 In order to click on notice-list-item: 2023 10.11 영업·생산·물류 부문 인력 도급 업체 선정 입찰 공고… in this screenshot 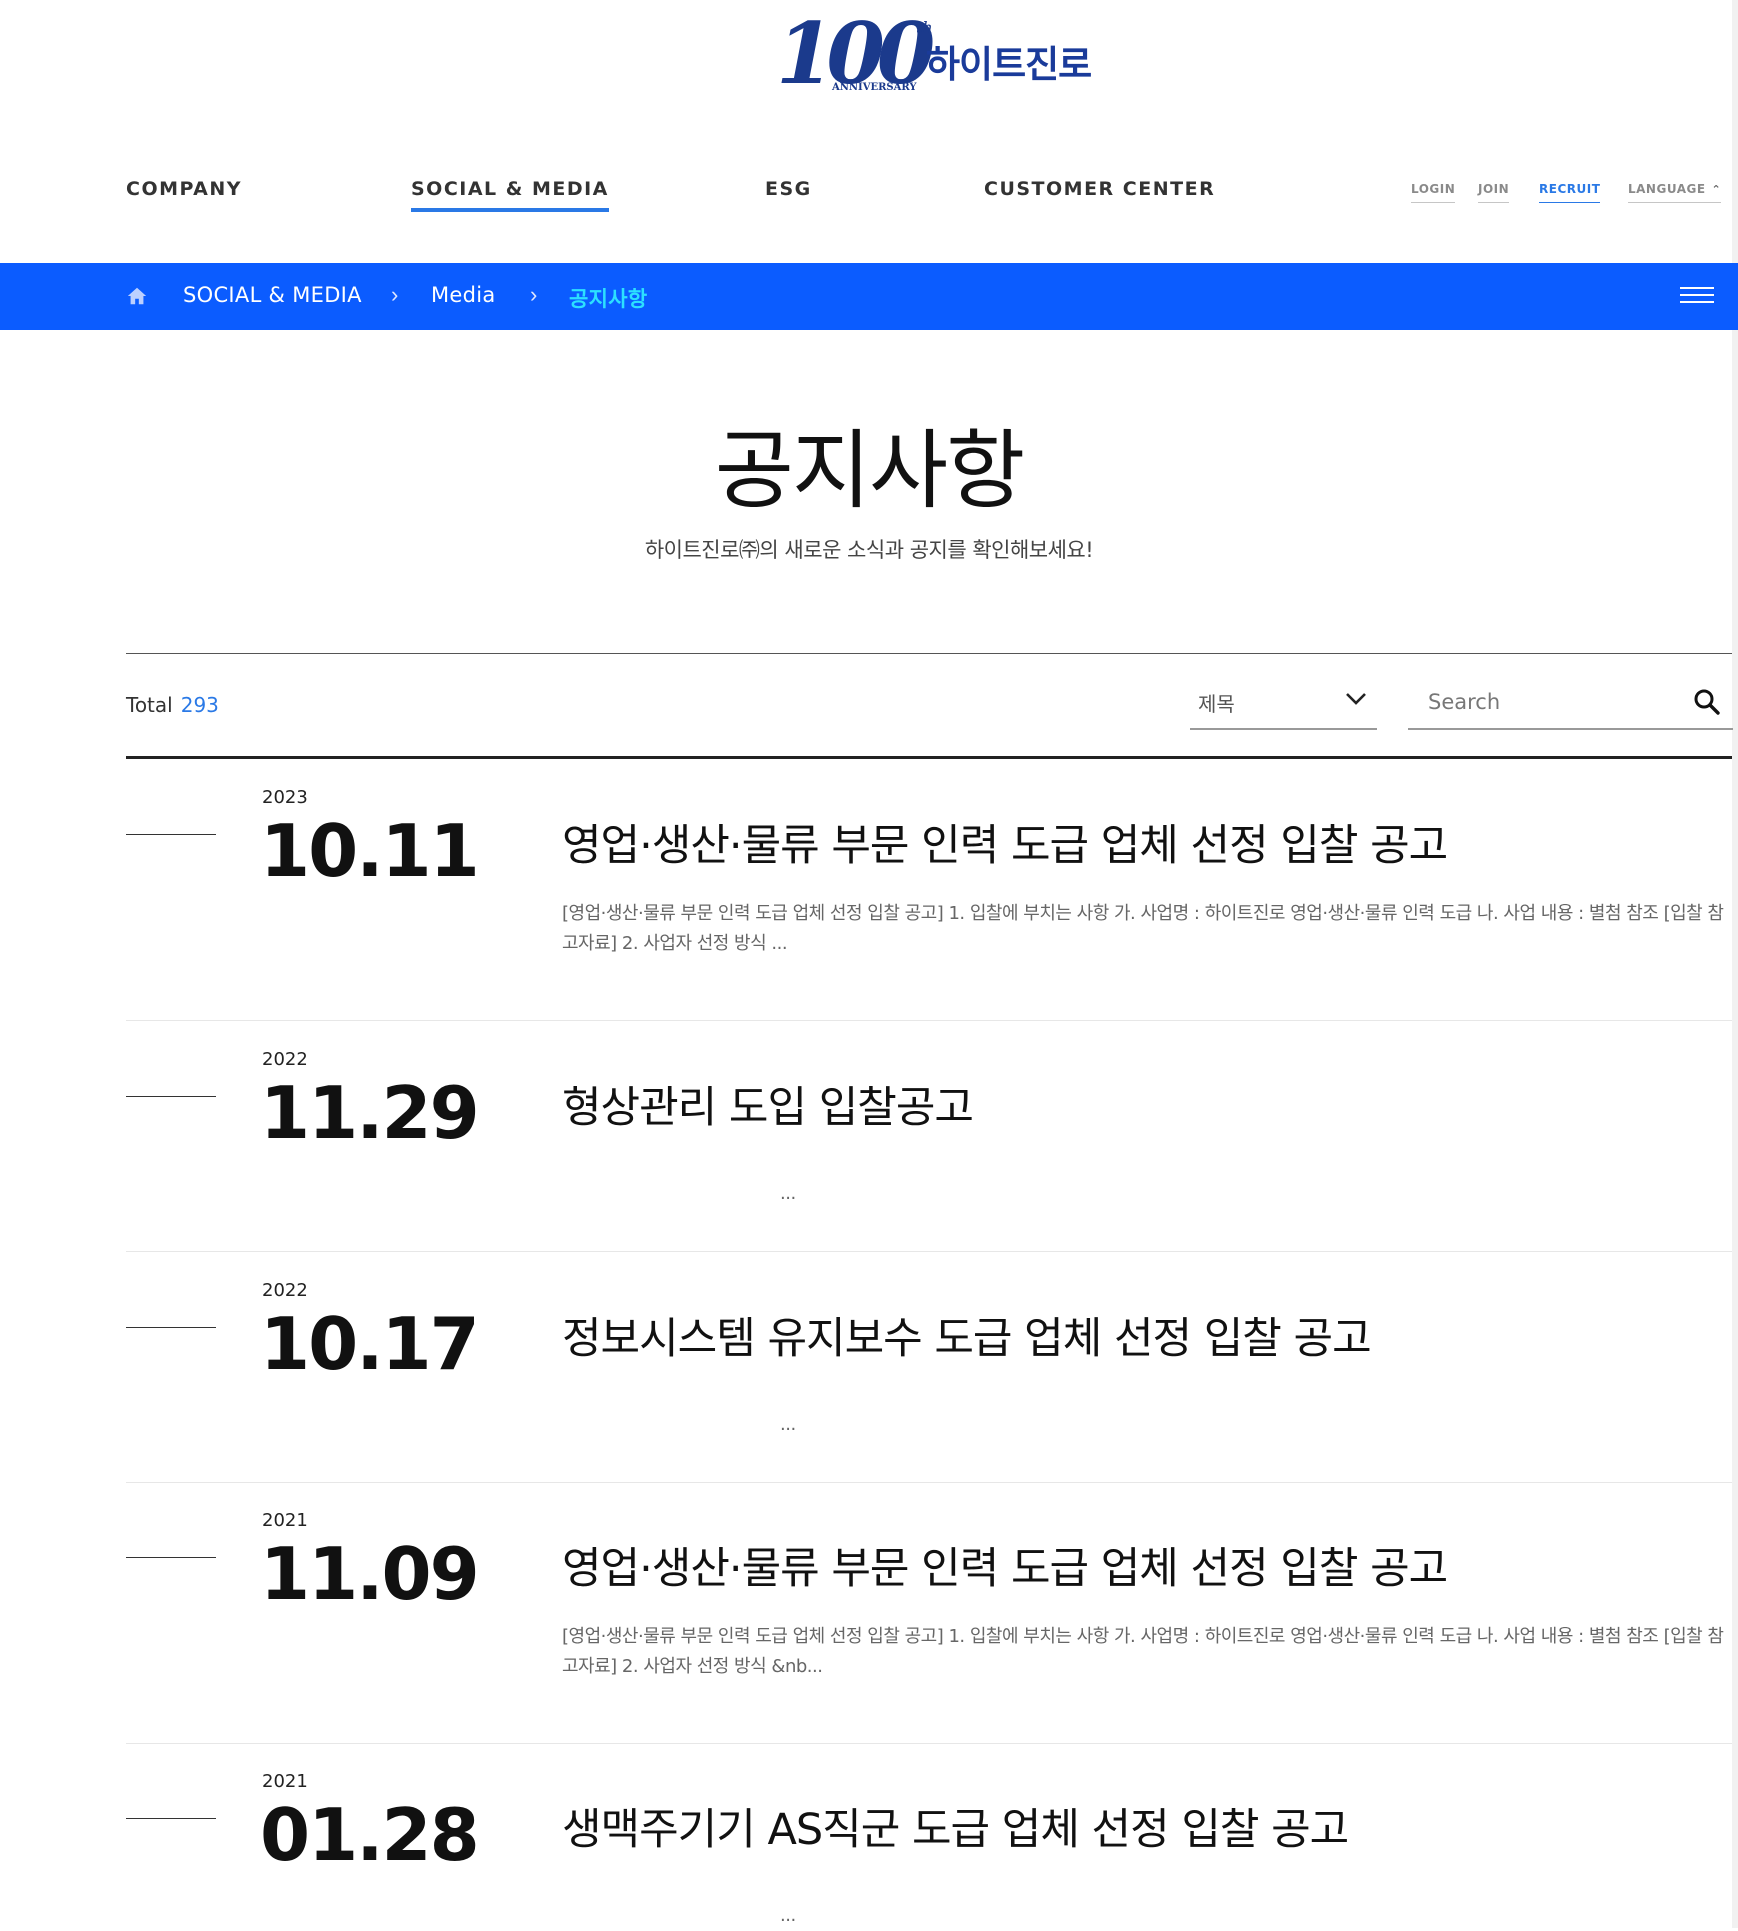, I will do `click(929, 890)`.